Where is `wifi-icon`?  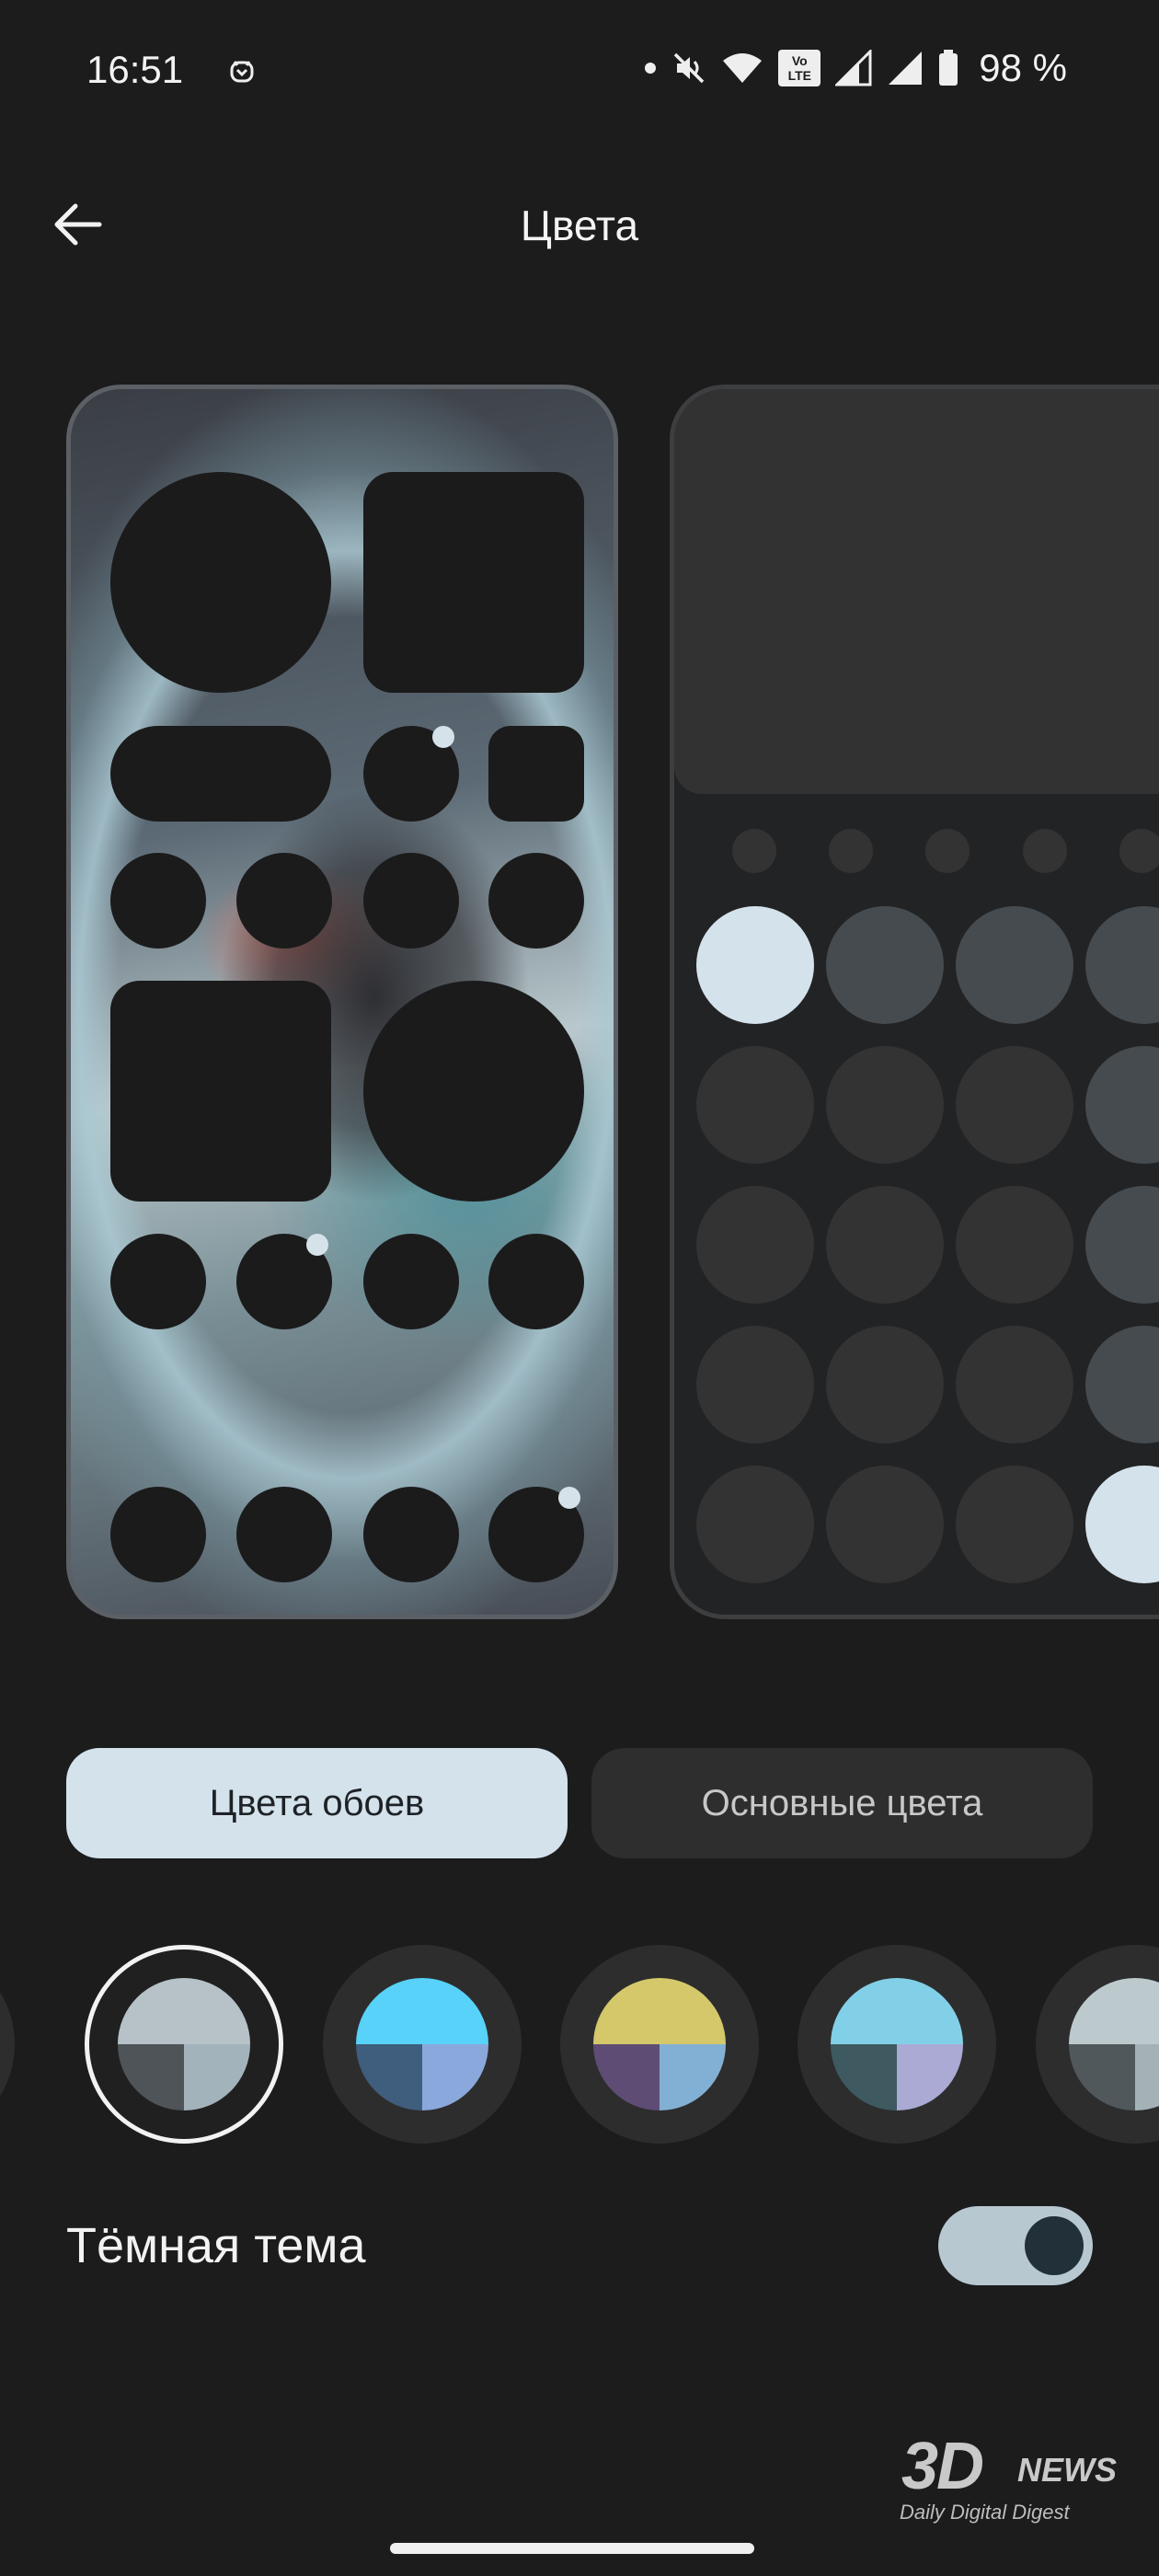
wifi-icon is located at coordinates (742, 68).